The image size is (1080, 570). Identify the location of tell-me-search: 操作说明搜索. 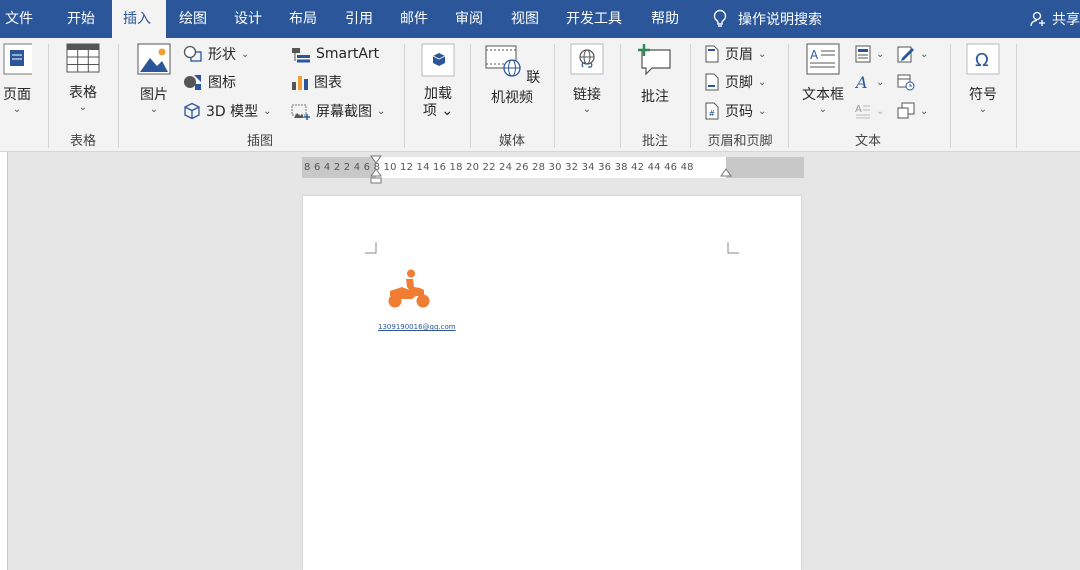
(767, 19).